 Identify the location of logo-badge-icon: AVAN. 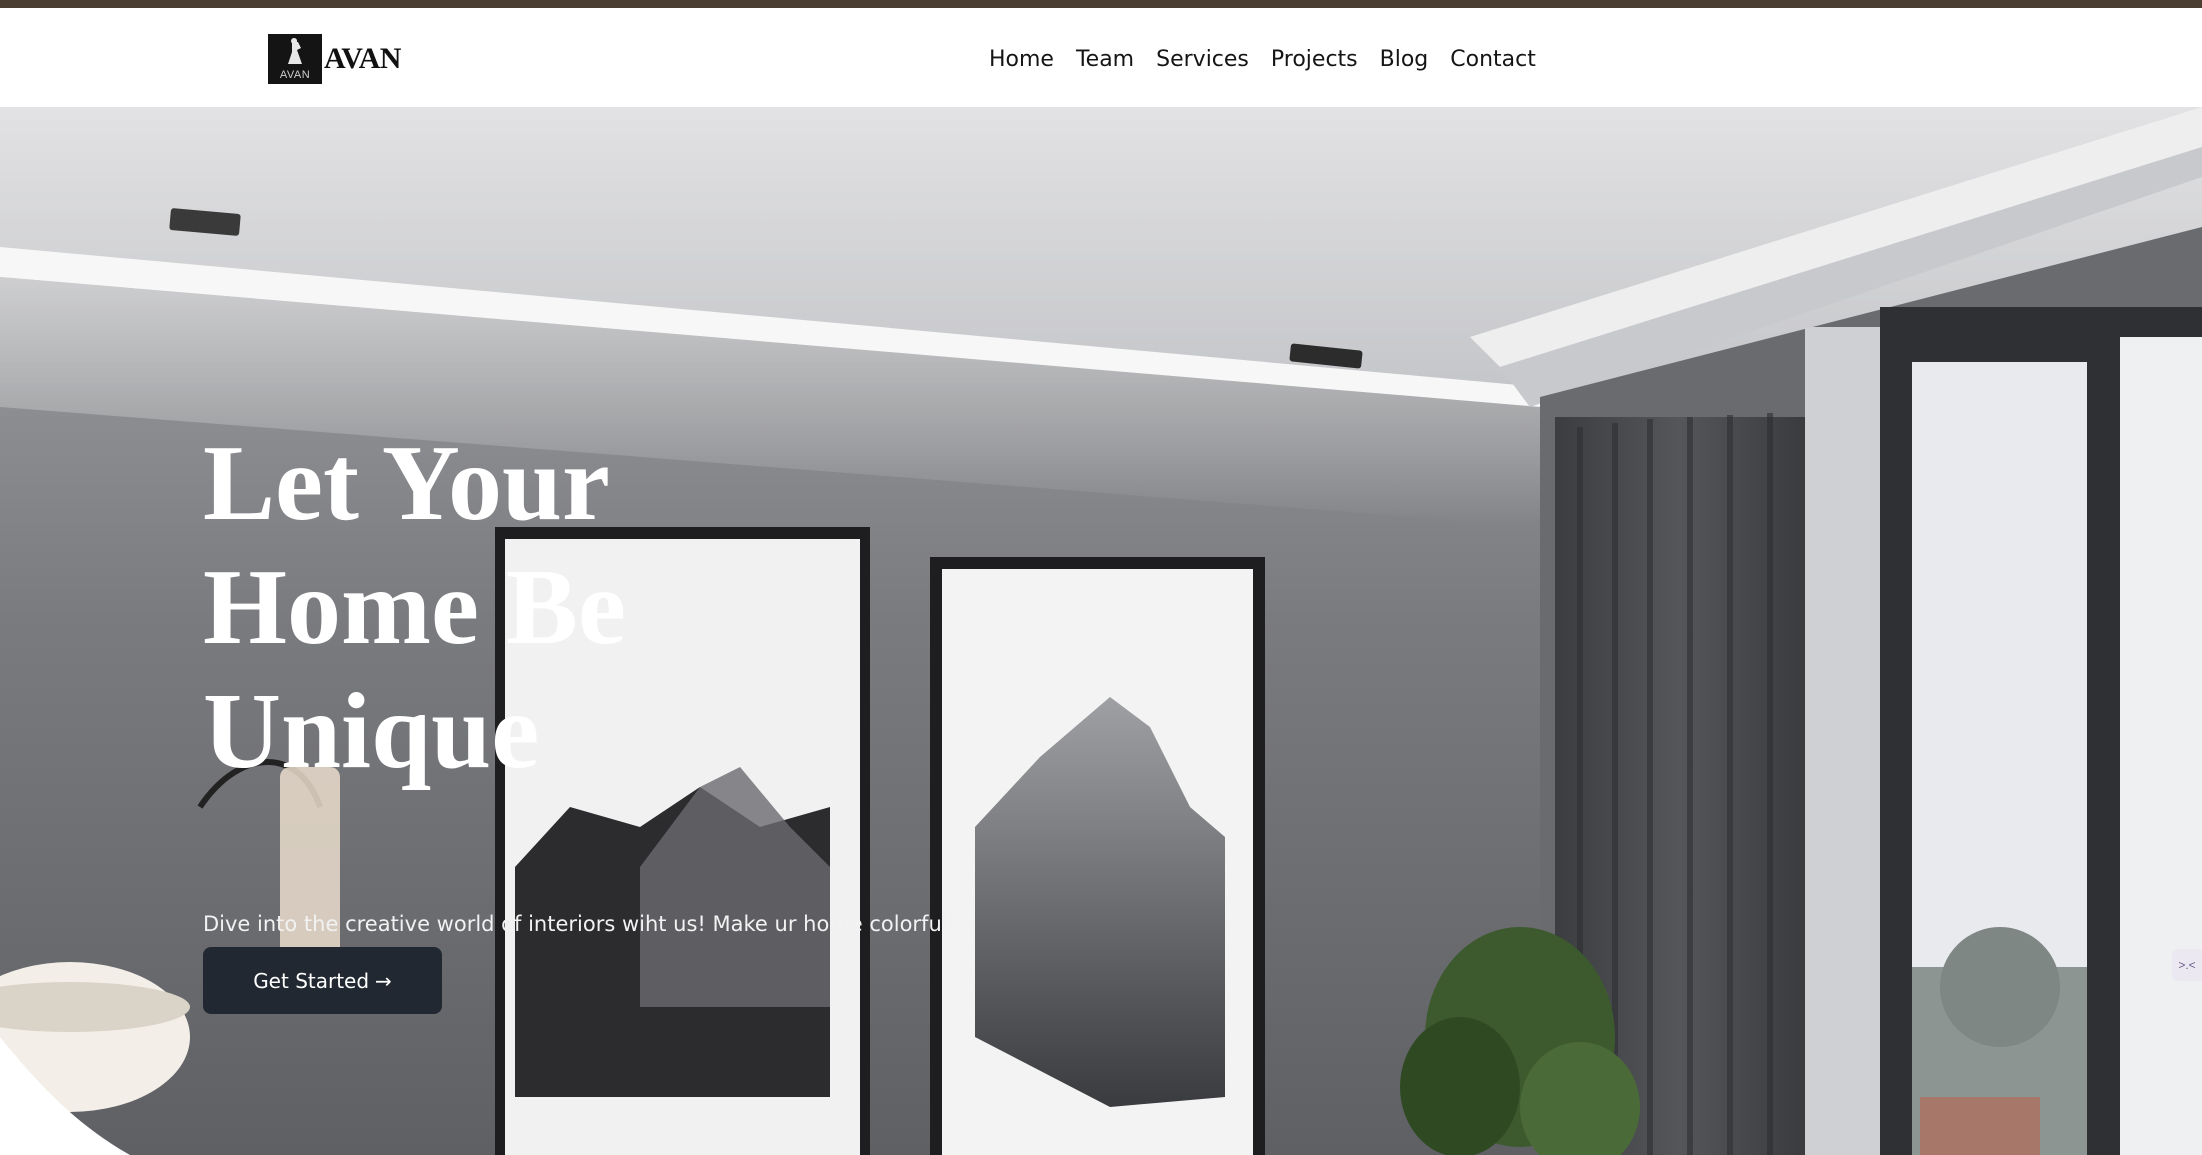
(295, 59).